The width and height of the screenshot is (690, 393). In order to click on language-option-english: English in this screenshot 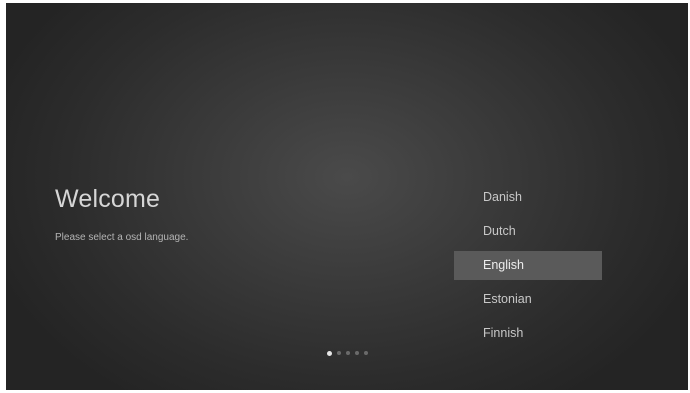, I will do `click(528, 265)`.